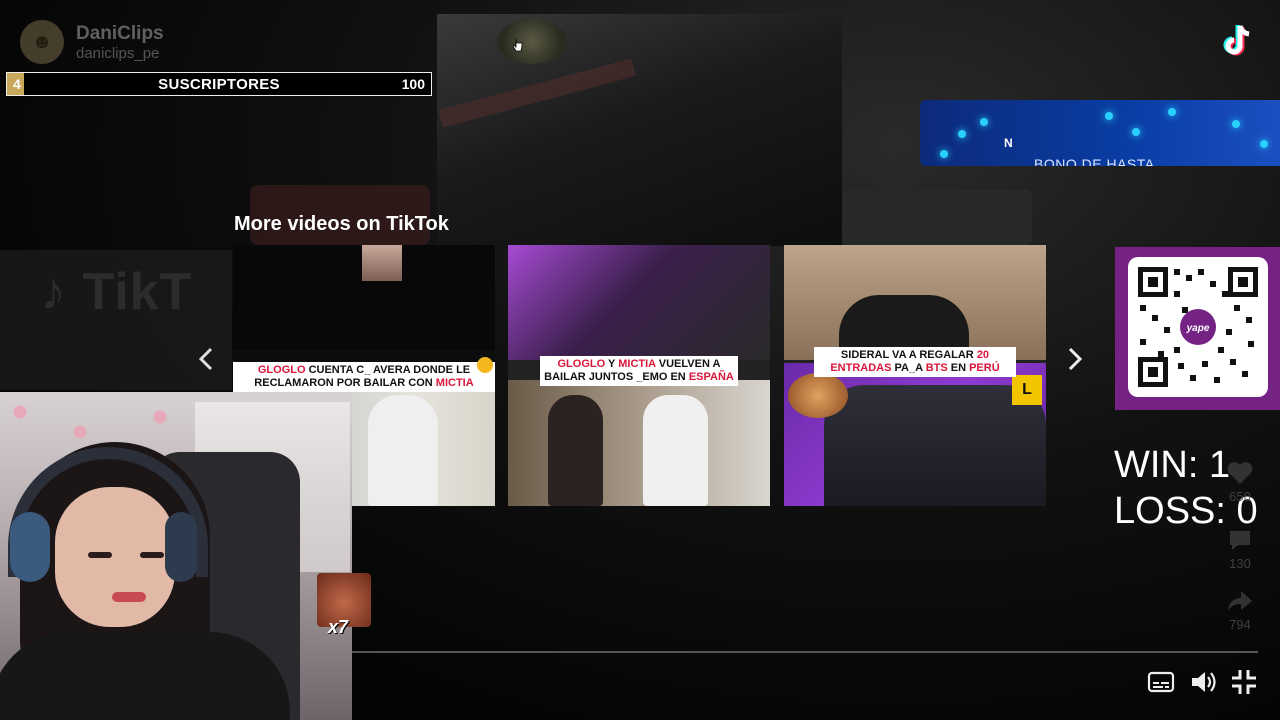 The image size is (1280, 720). I want to click on subscriber-goal-label: SUSCRIPTORES, so click(219, 84).